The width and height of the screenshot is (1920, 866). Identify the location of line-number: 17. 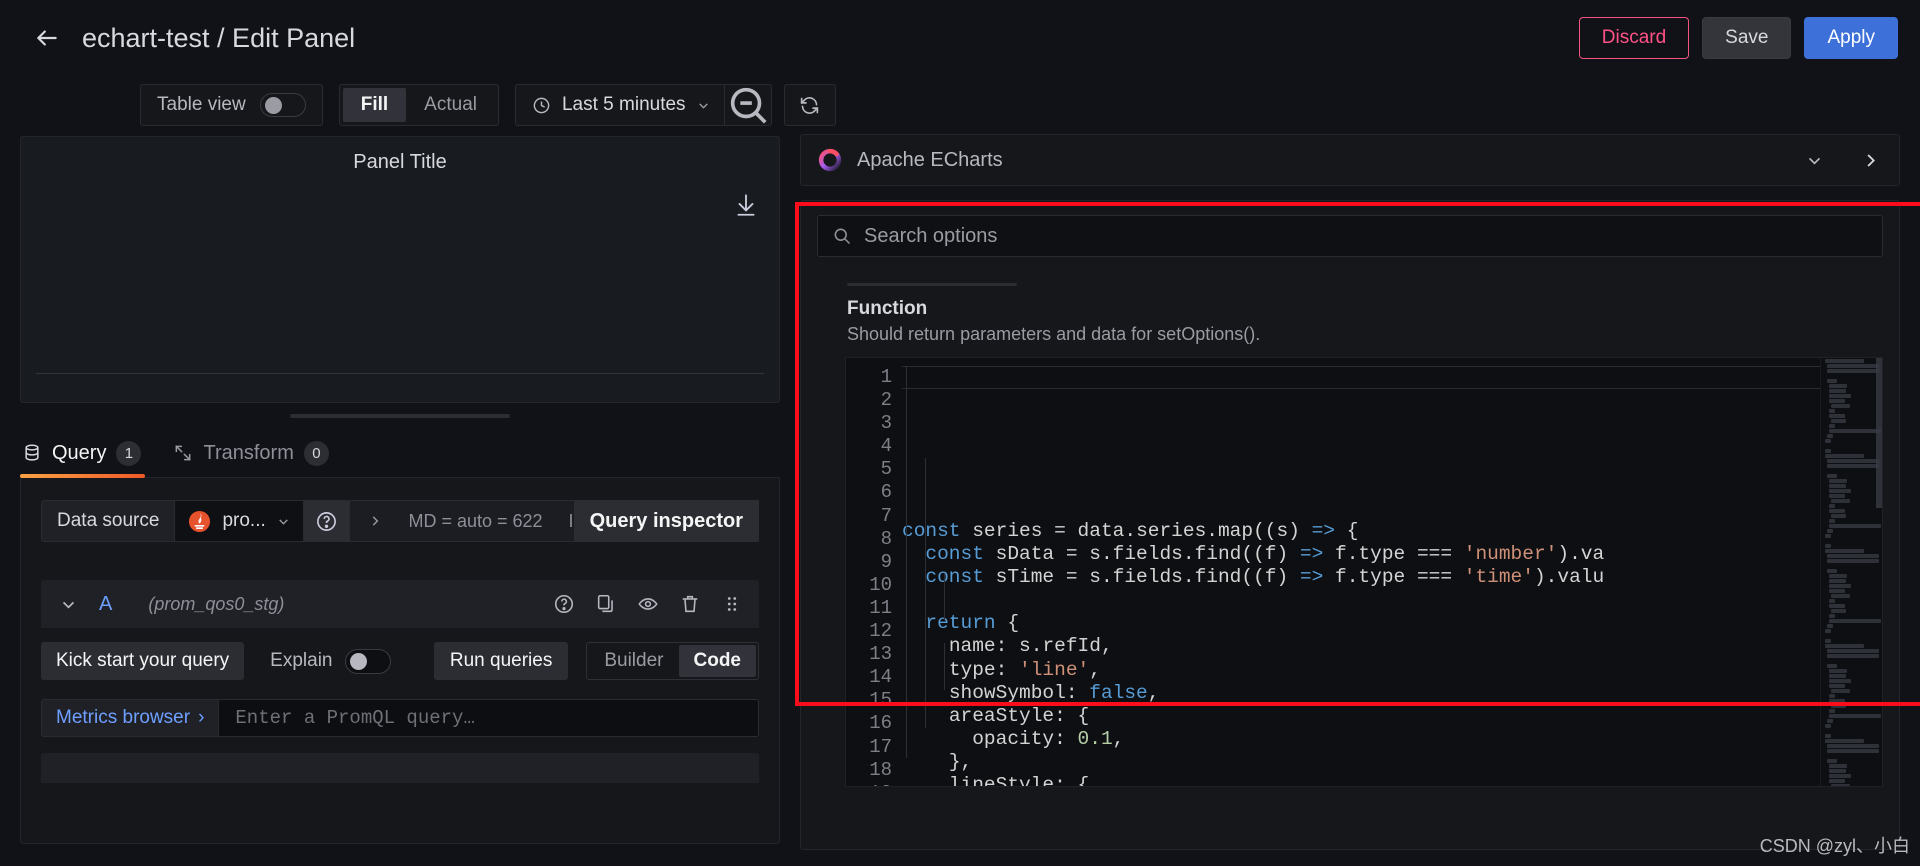
(880, 746).